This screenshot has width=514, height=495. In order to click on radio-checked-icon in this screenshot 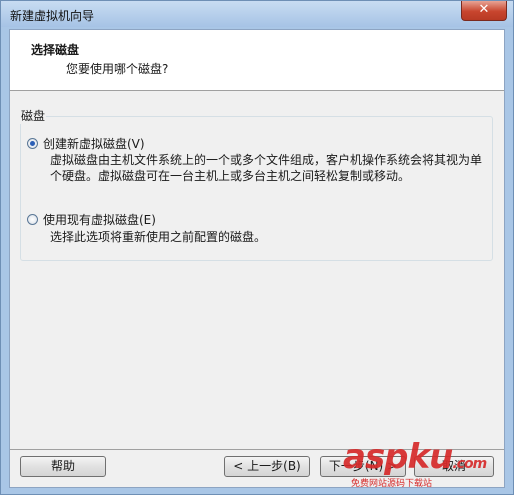, I will do `click(32, 143)`.